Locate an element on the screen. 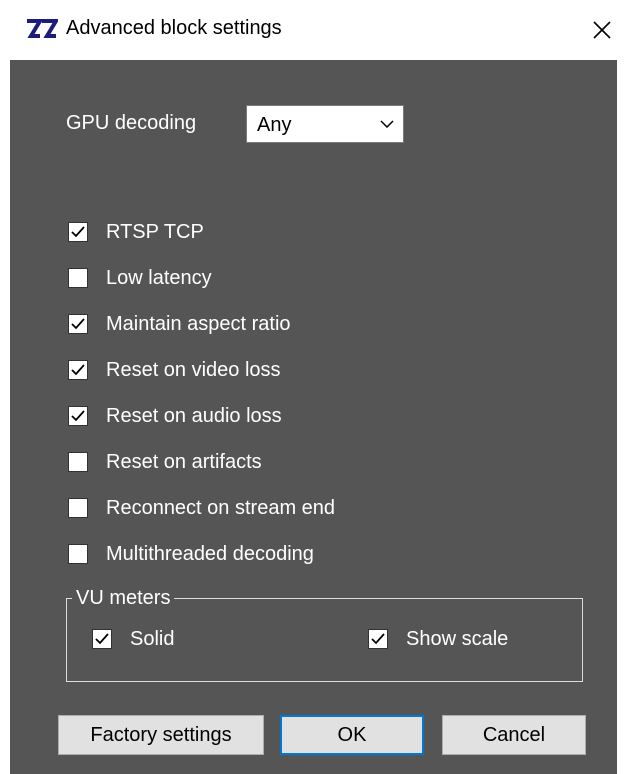 This screenshot has width=627, height=774. checkbox-label: Show scale is located at coordinates (457, 638).